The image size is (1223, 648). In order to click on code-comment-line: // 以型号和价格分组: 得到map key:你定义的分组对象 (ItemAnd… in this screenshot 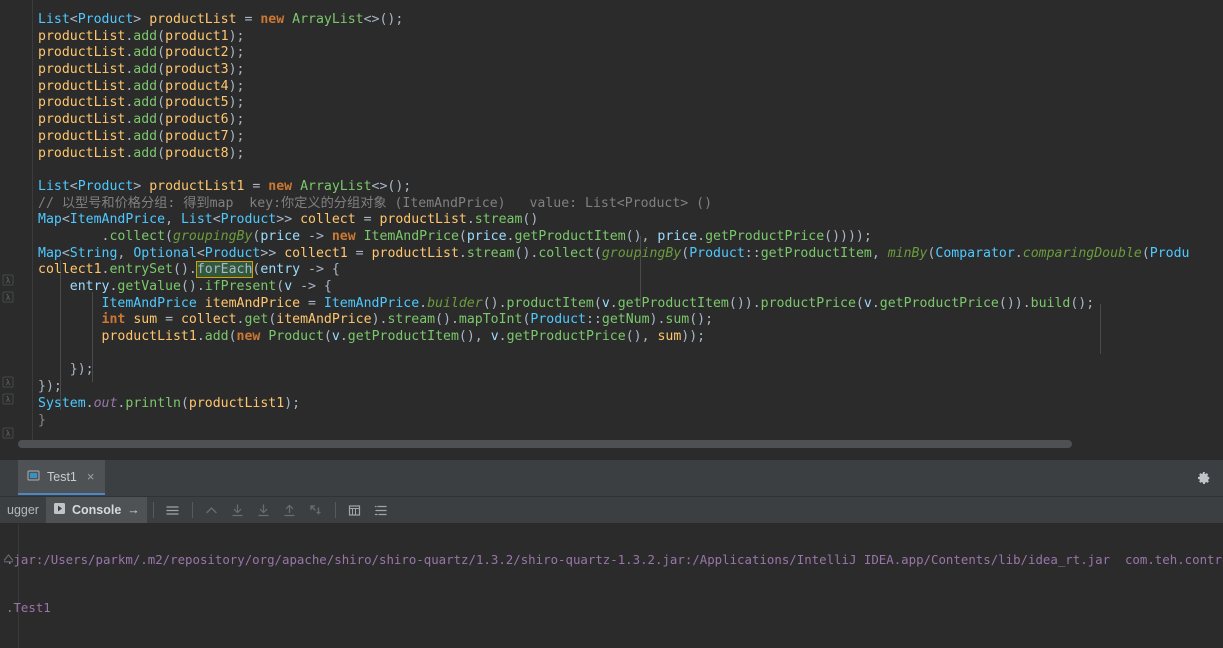, I will do `click(630, 204)`.